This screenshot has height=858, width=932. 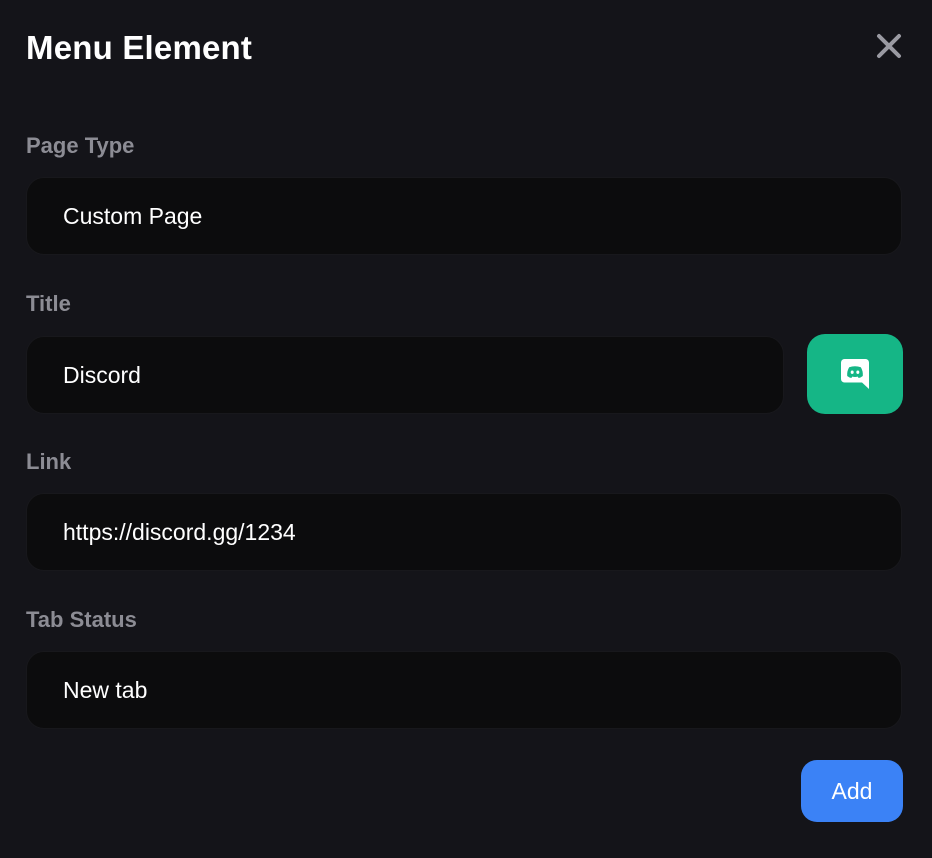 I want to click on close-button, so click(x=889, y=46).